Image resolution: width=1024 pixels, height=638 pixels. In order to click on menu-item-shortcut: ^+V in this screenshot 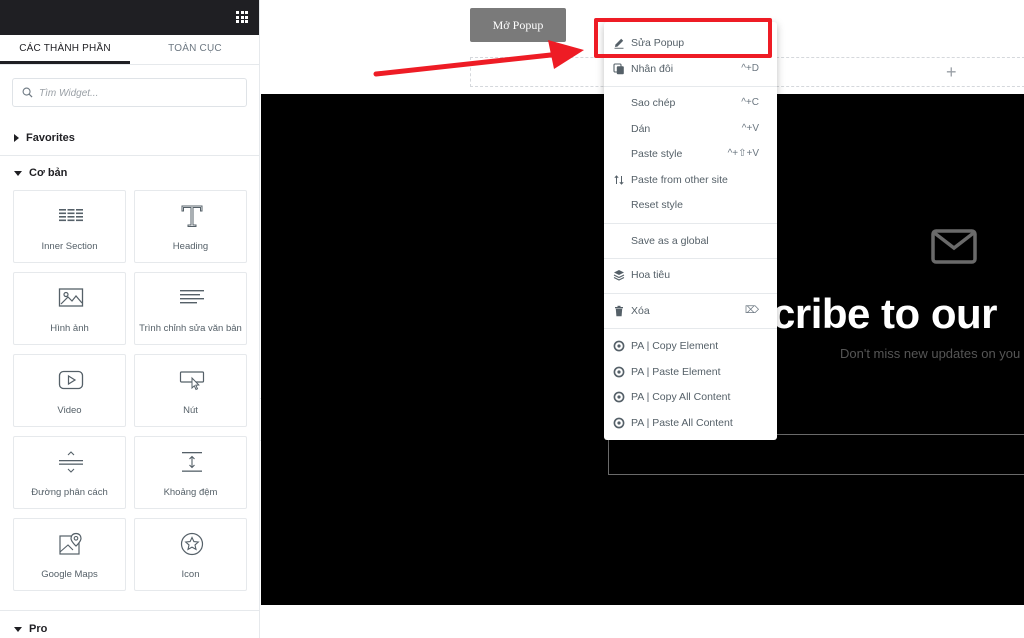, I will do `click(750, 128)`.